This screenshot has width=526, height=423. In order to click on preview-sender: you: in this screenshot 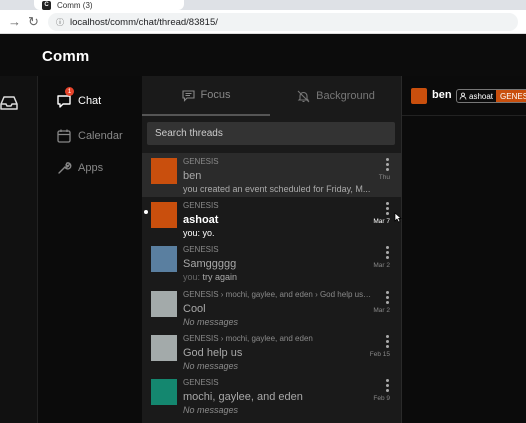, I will do `click(192, 277)`.